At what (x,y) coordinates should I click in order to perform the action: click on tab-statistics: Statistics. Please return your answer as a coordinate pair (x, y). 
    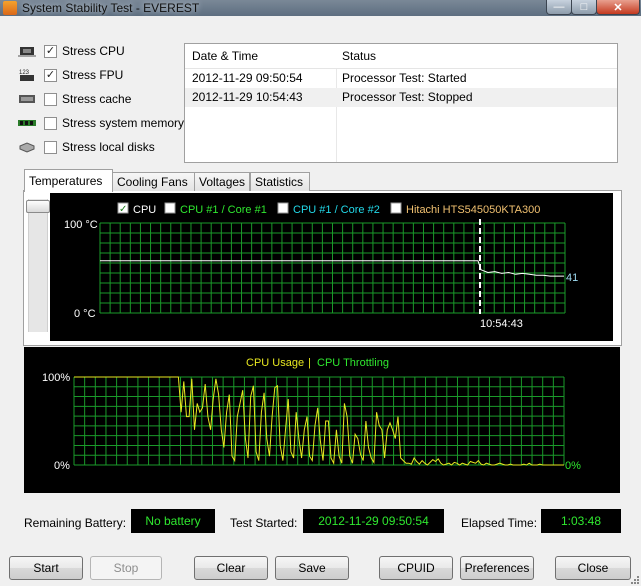
    Looking at the image, I should click on (280, 181).